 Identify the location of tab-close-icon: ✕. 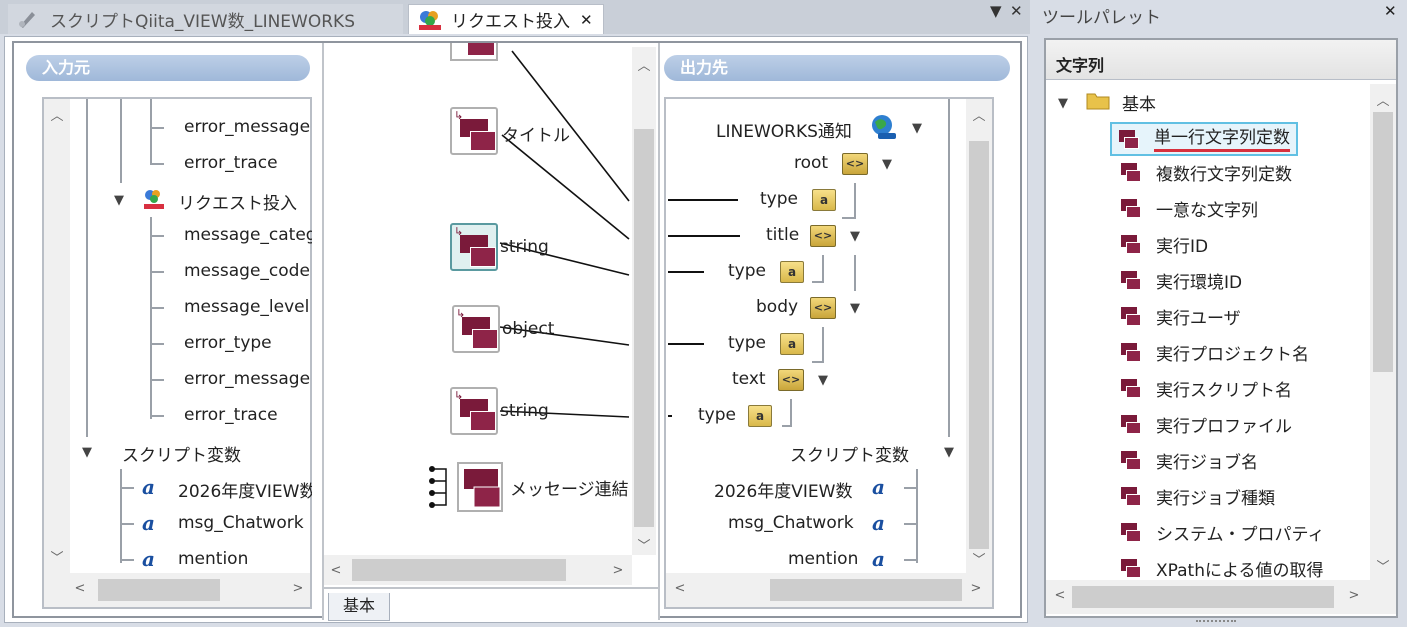
(586, 20).